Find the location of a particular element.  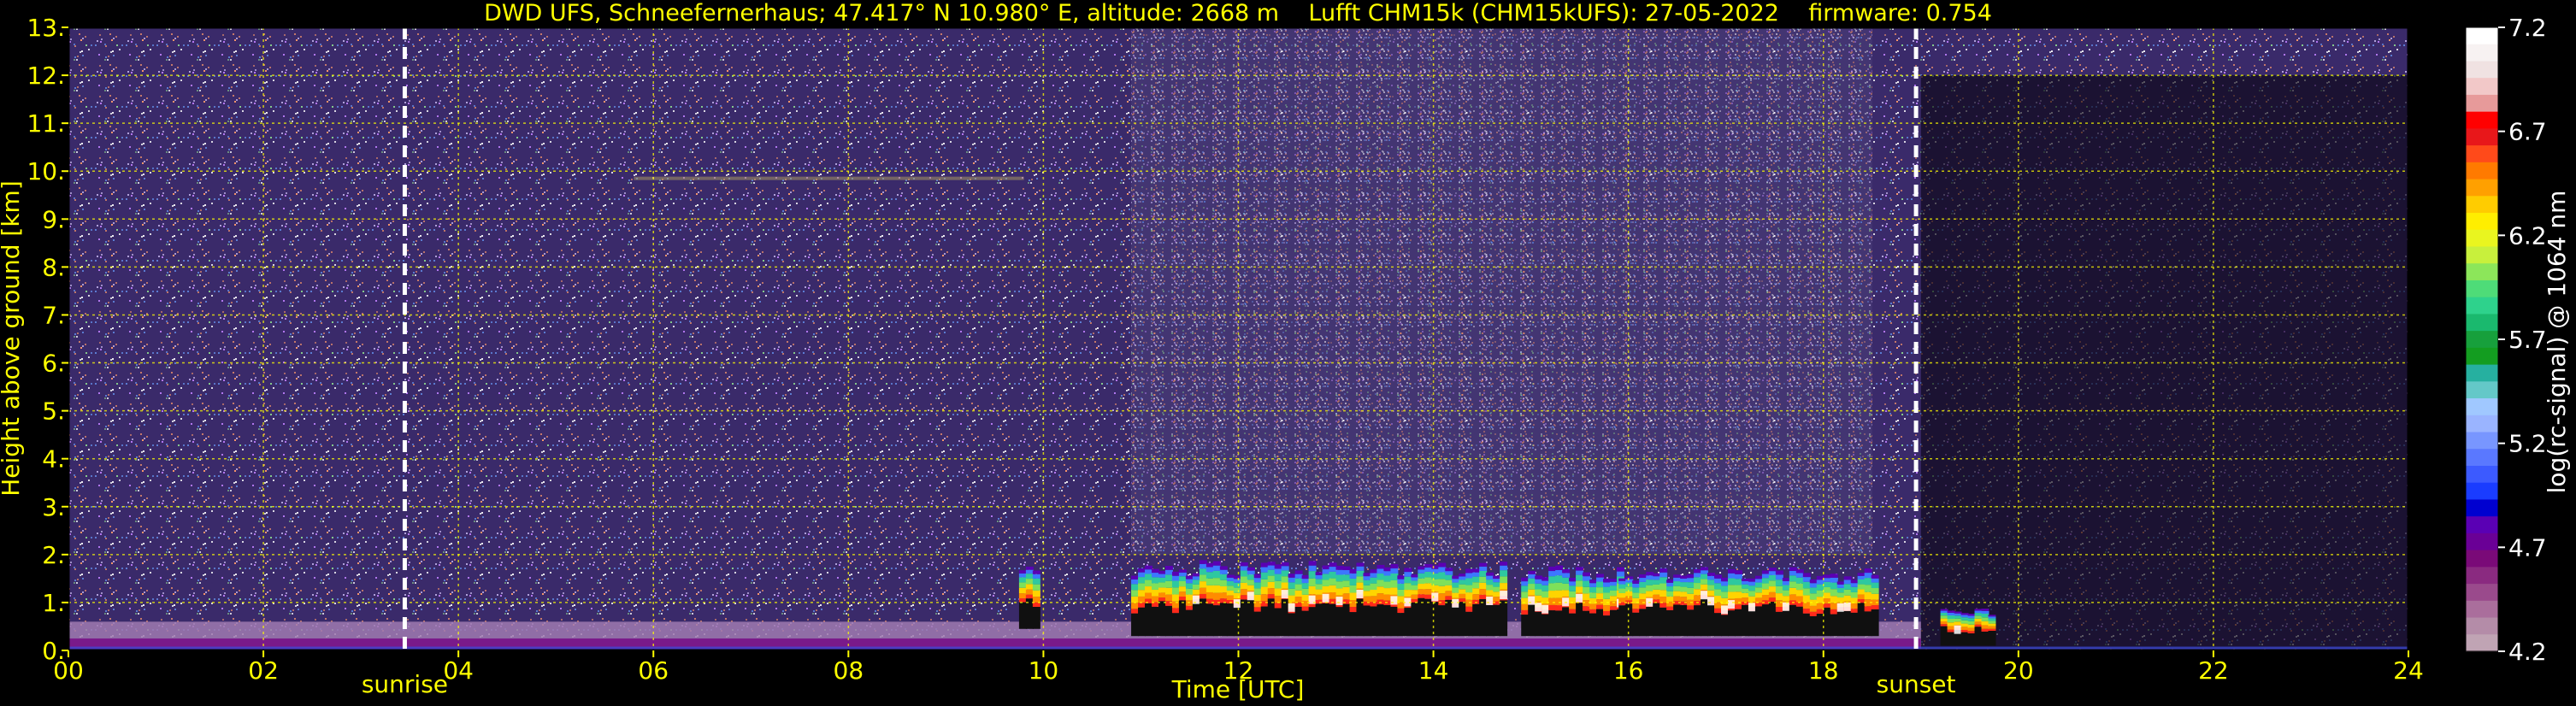

colorbar-tick-label: 6.2 is located at coordinates (2527, 235).